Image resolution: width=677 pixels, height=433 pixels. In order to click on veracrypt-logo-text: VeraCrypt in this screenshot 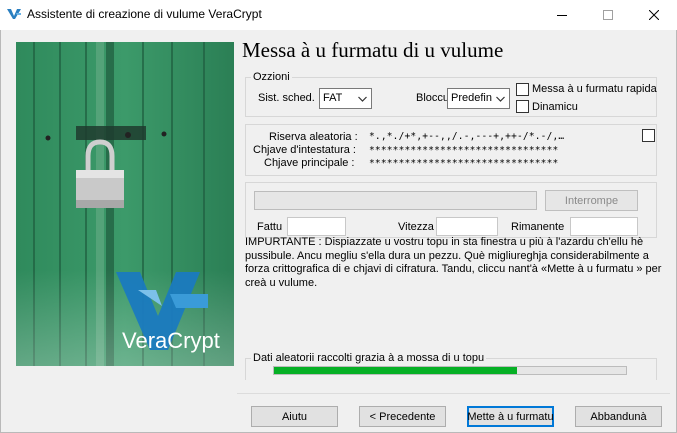, I will do `click(171, 340)`.